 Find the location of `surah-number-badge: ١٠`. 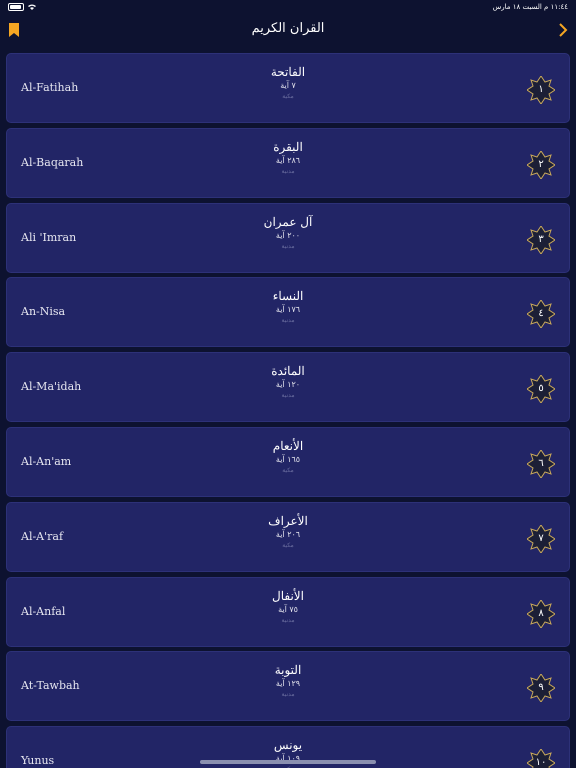

surah-number-badge: ١٠ is located at coordinates (541, 758).